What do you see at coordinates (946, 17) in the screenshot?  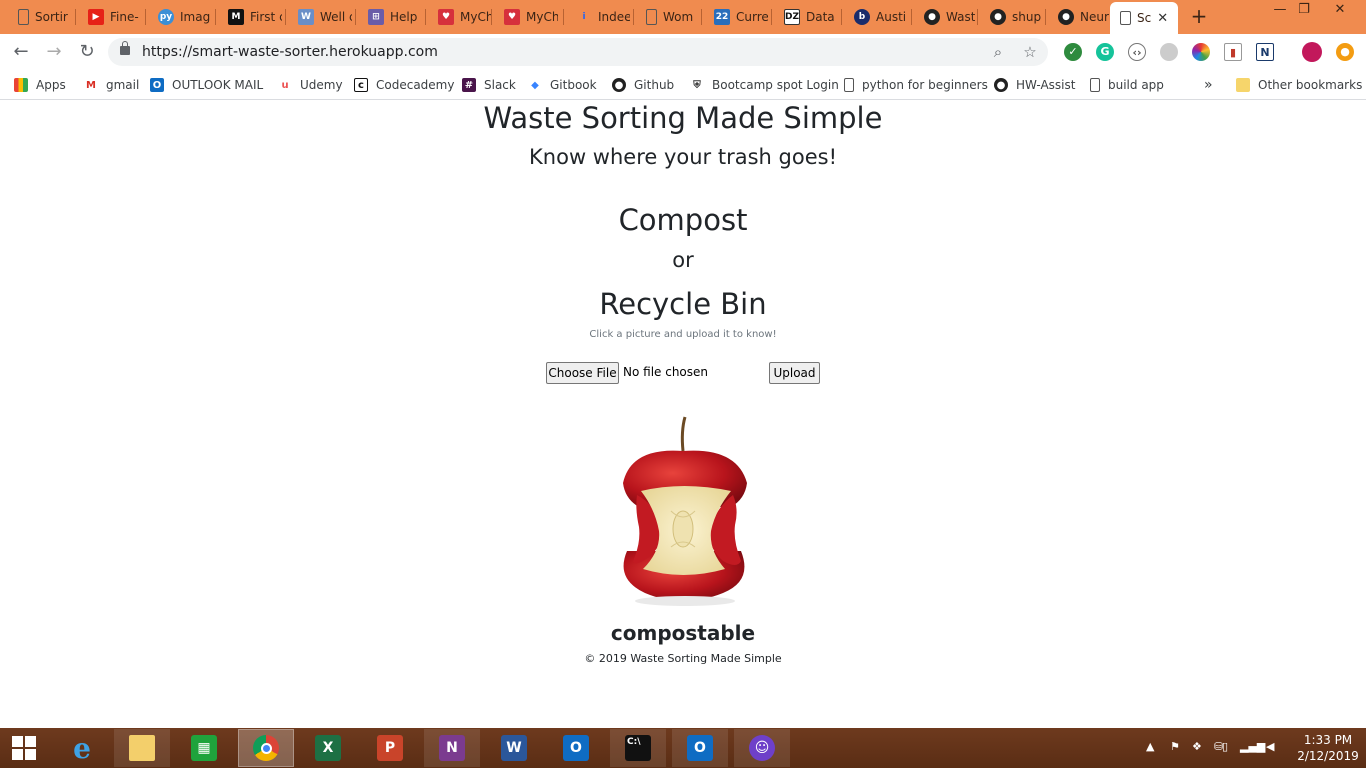 I see `tab: ● Wast` at bounding box center [946, 17].